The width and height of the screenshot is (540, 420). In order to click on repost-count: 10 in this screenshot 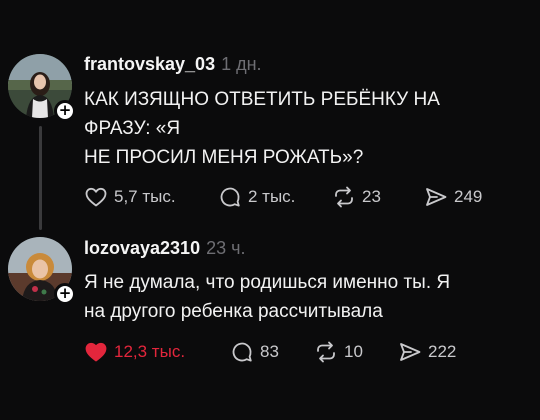, I will do `click(353, 351)`.